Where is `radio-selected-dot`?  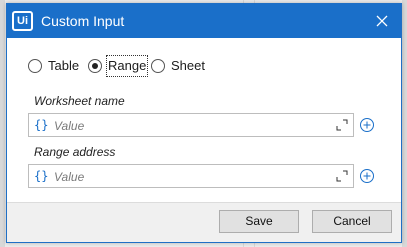 radio-selected-dot is located at coordinates (95, 66).